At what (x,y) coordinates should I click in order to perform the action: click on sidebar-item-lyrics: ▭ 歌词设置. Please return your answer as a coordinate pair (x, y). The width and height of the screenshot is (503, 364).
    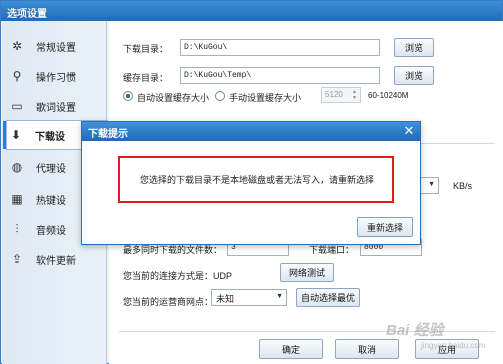
    Looking at the image, I should click on (57, 106).